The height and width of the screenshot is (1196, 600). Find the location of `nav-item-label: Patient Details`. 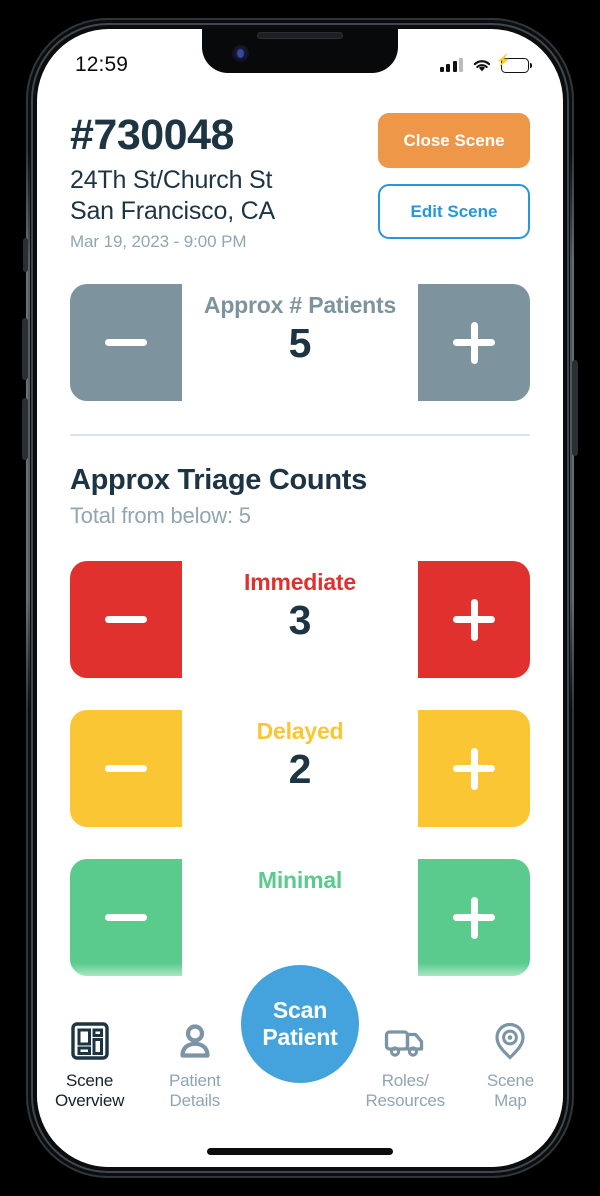

nav-item-label: Patient Details is located at coordinates (195, 1091).